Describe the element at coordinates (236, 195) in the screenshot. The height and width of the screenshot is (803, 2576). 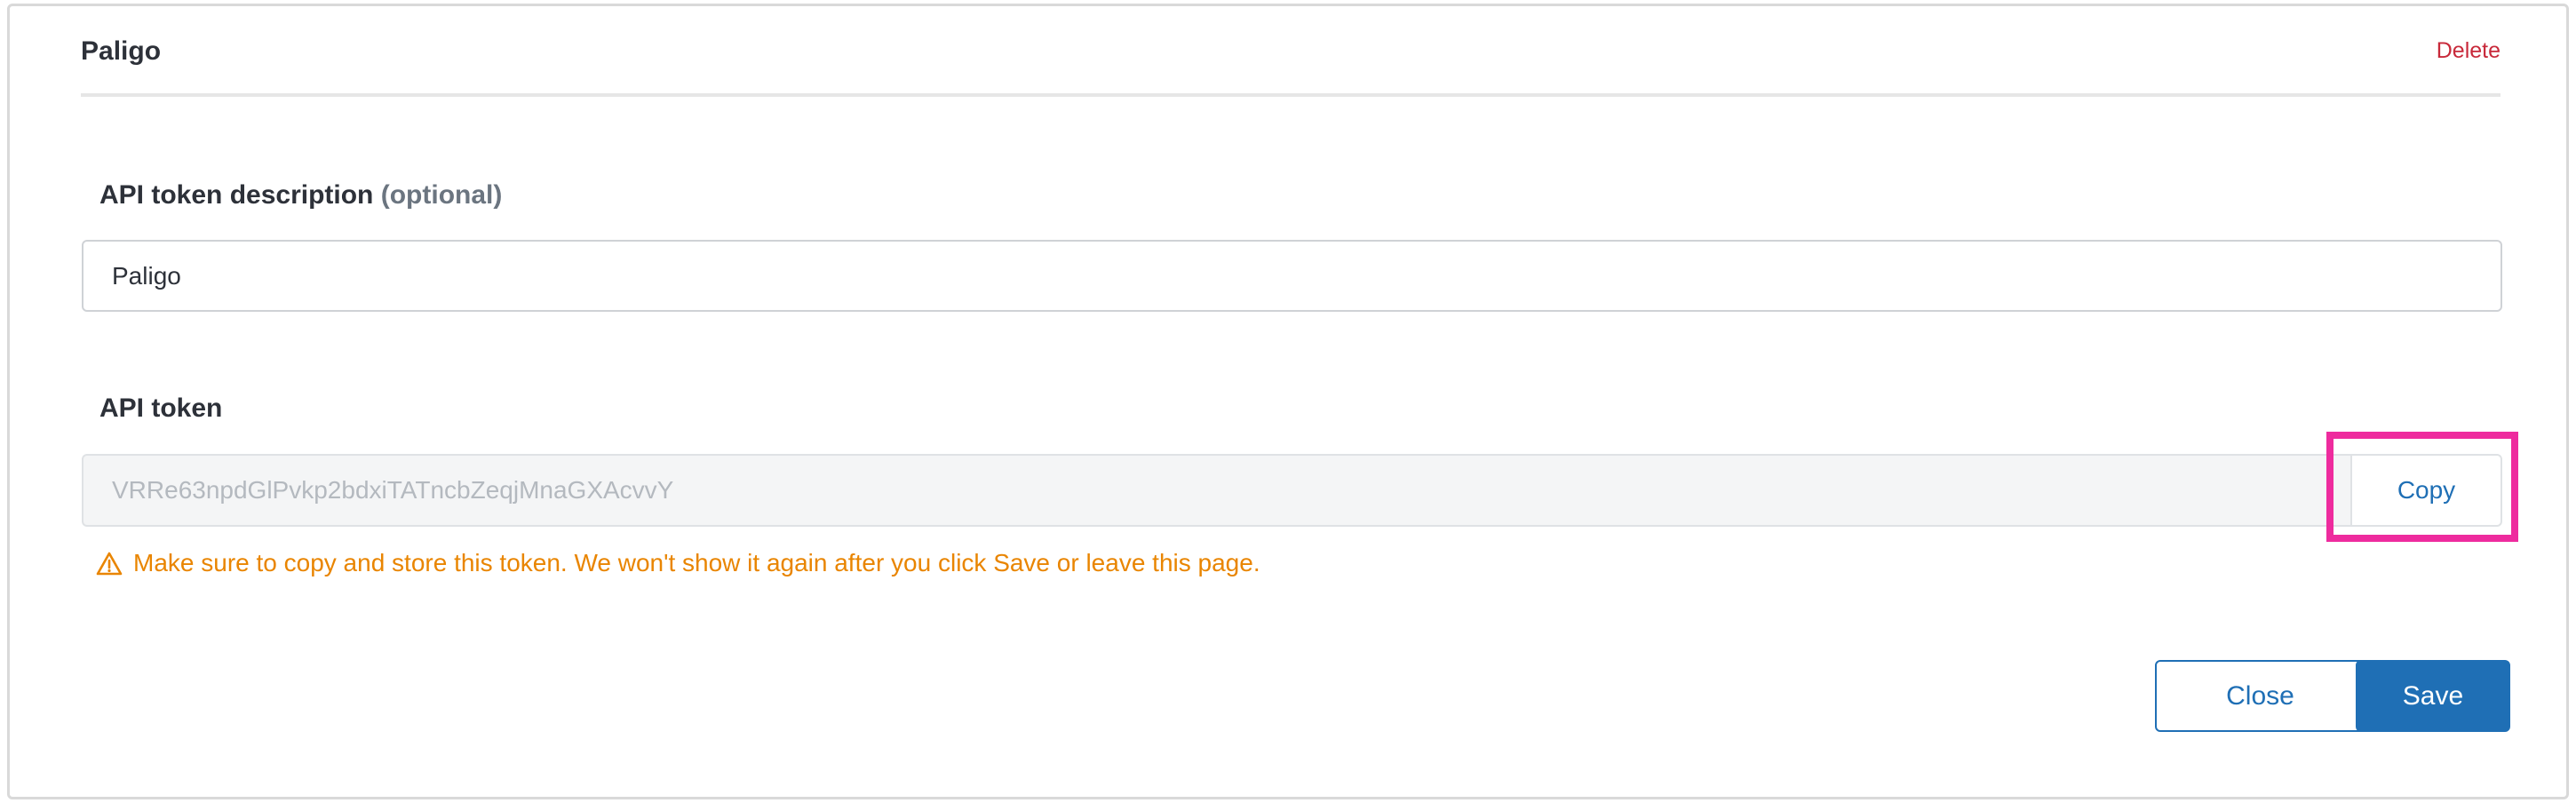
I see `description-label-text: API token description` at that location.